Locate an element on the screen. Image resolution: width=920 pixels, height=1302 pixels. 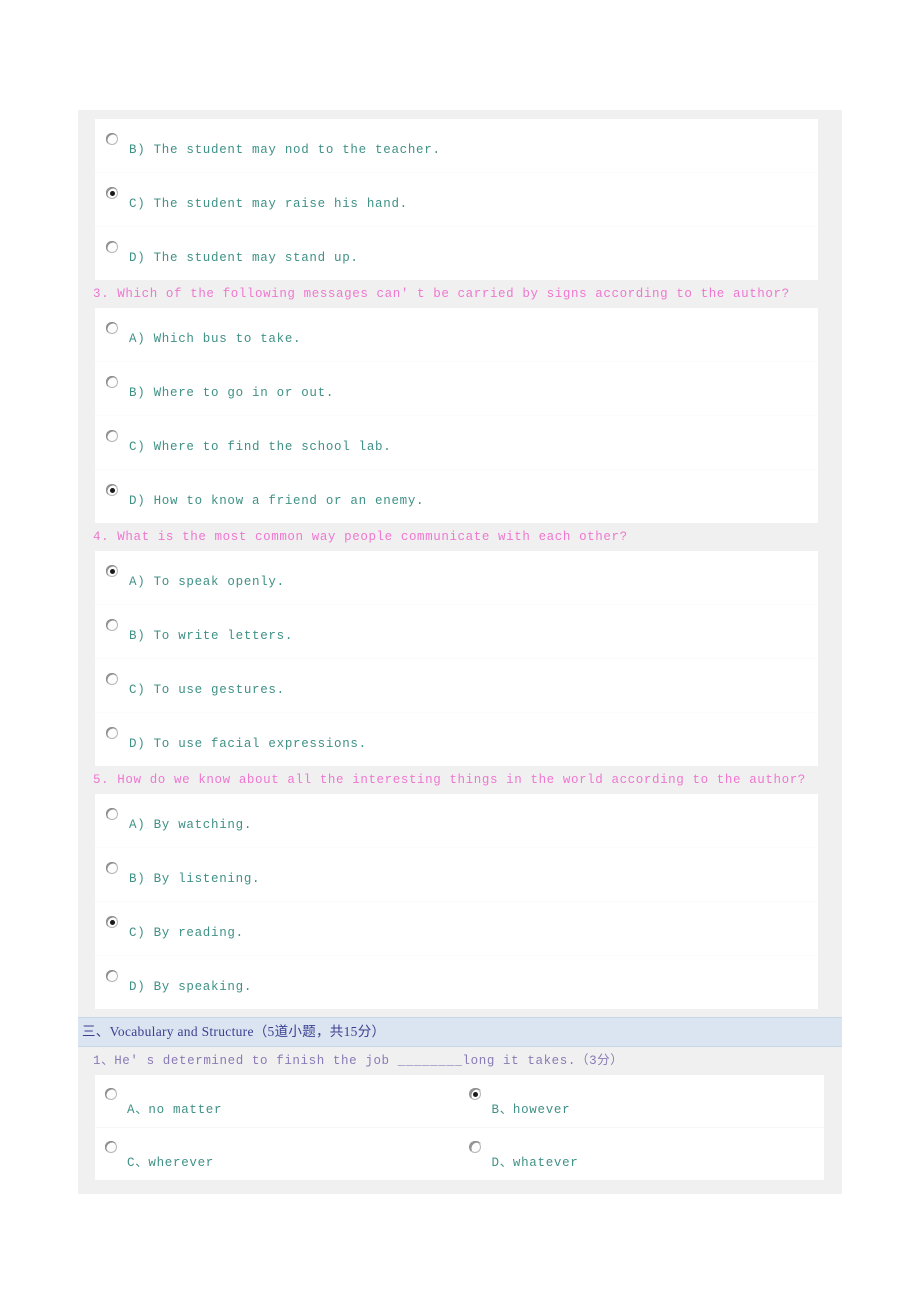
option-row: D) To use facial expressions. is located at coordinates (456, 739).